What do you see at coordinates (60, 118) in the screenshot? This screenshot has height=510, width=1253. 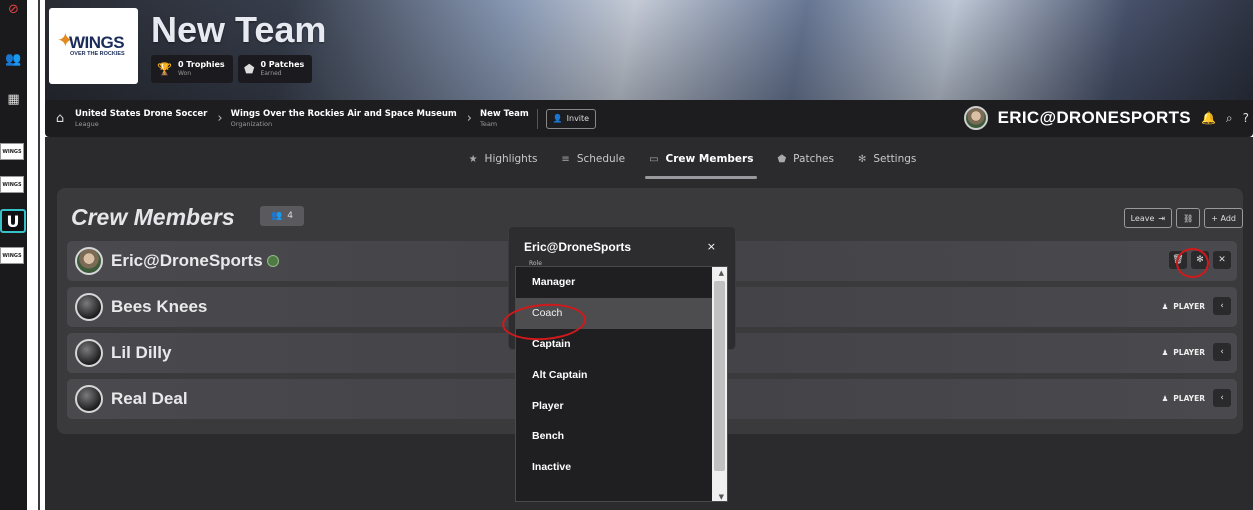 I see `home-icon: ⌂` at bounding box center [60, 118].